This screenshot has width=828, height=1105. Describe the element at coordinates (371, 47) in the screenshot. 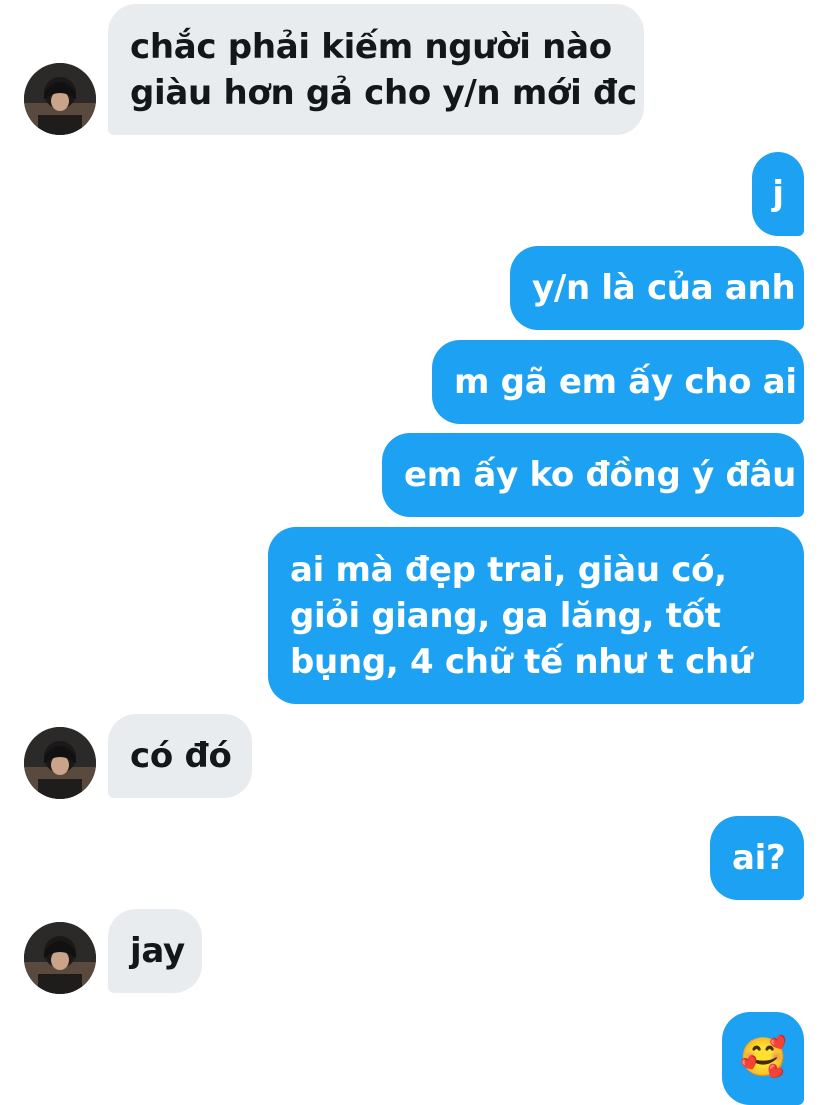

I see `message-text-line: chắc phải kiếm người nào` at that location.